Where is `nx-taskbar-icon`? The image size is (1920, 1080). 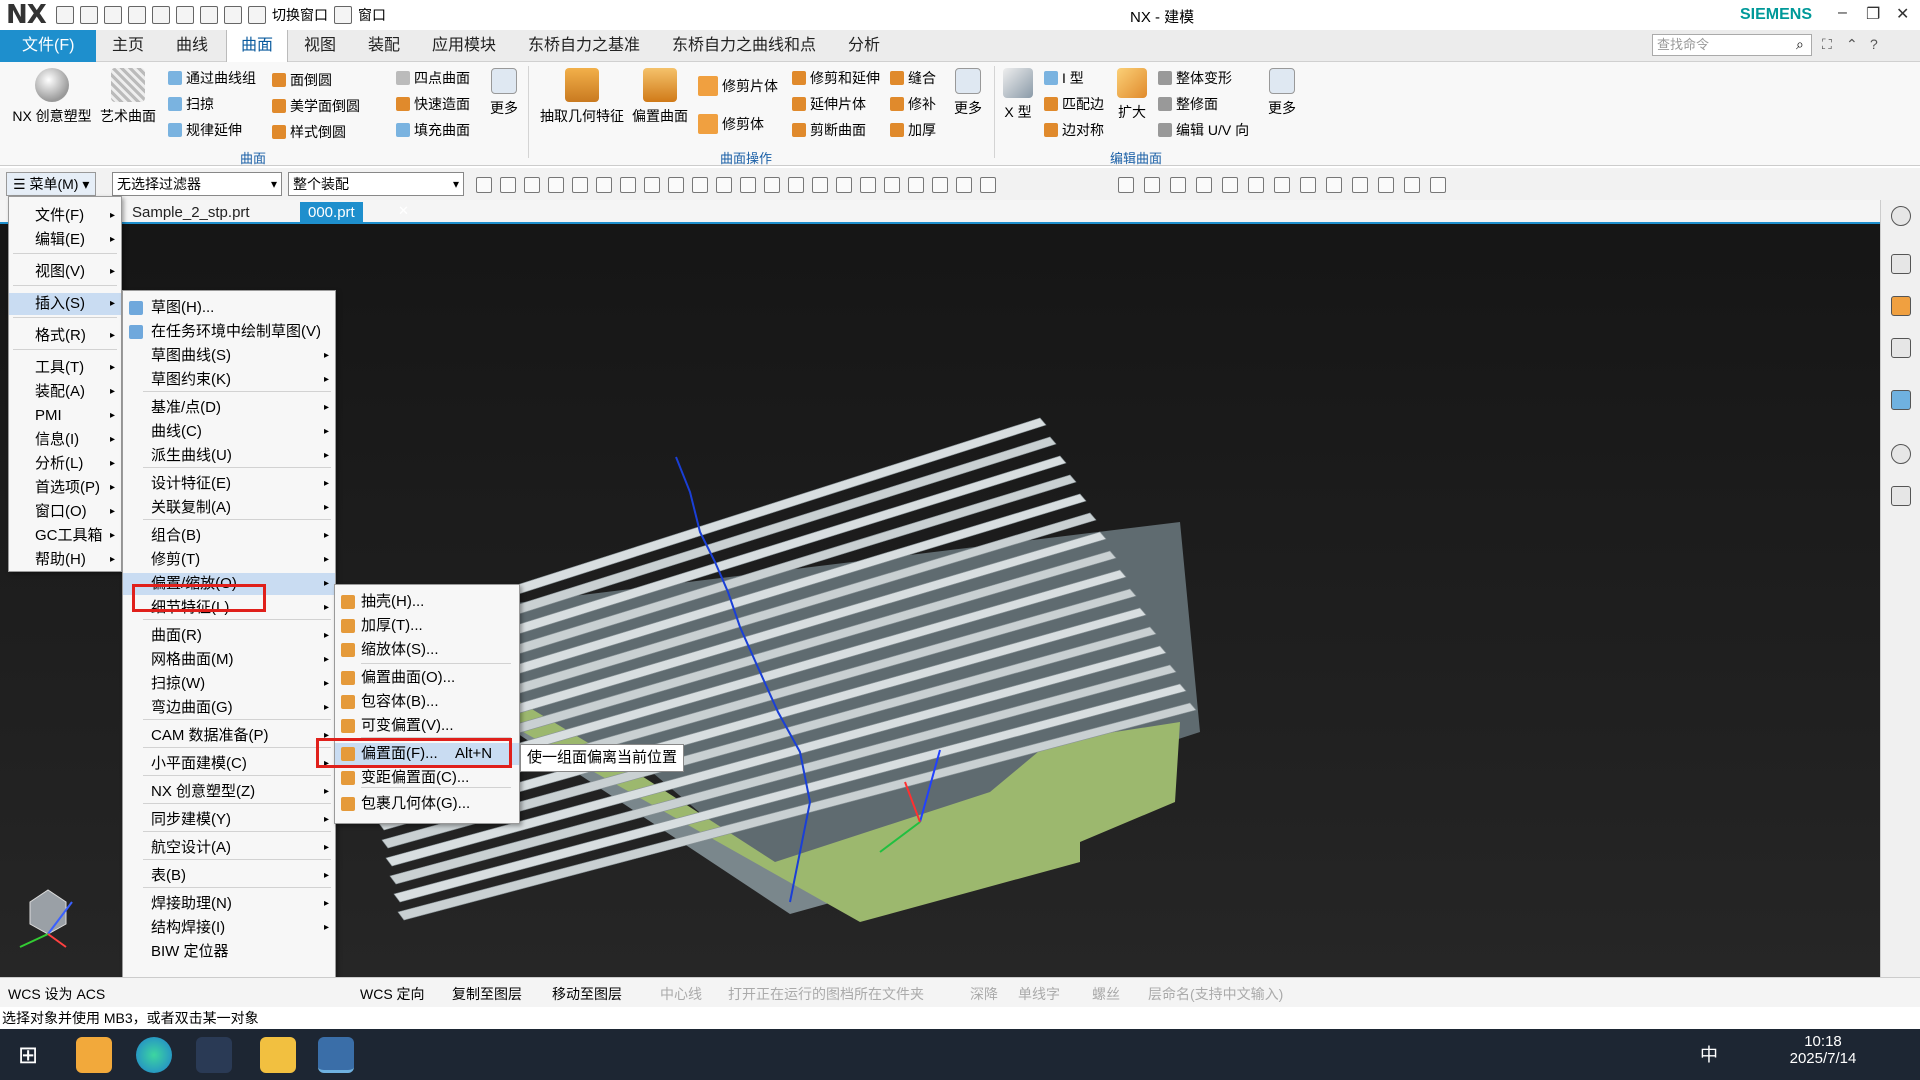
nx-taskbar-icon is located at coordinates (336, 1055).